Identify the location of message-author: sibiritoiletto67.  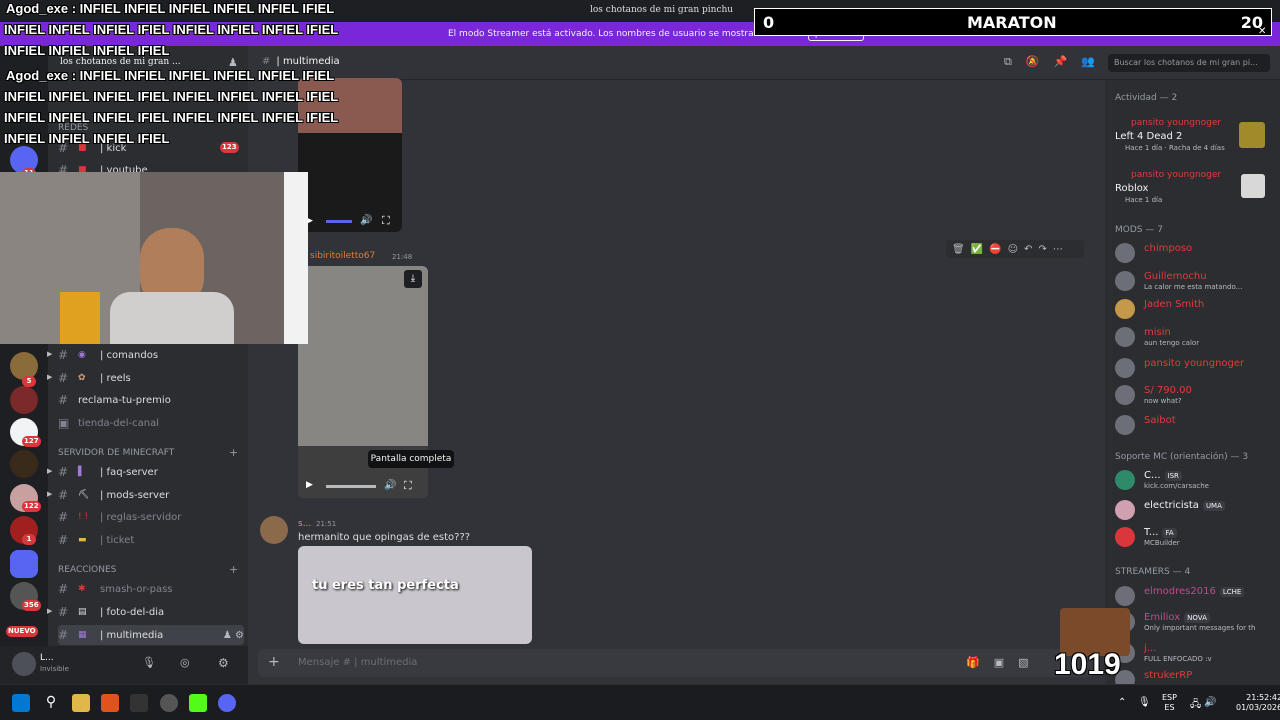
(342, 256).